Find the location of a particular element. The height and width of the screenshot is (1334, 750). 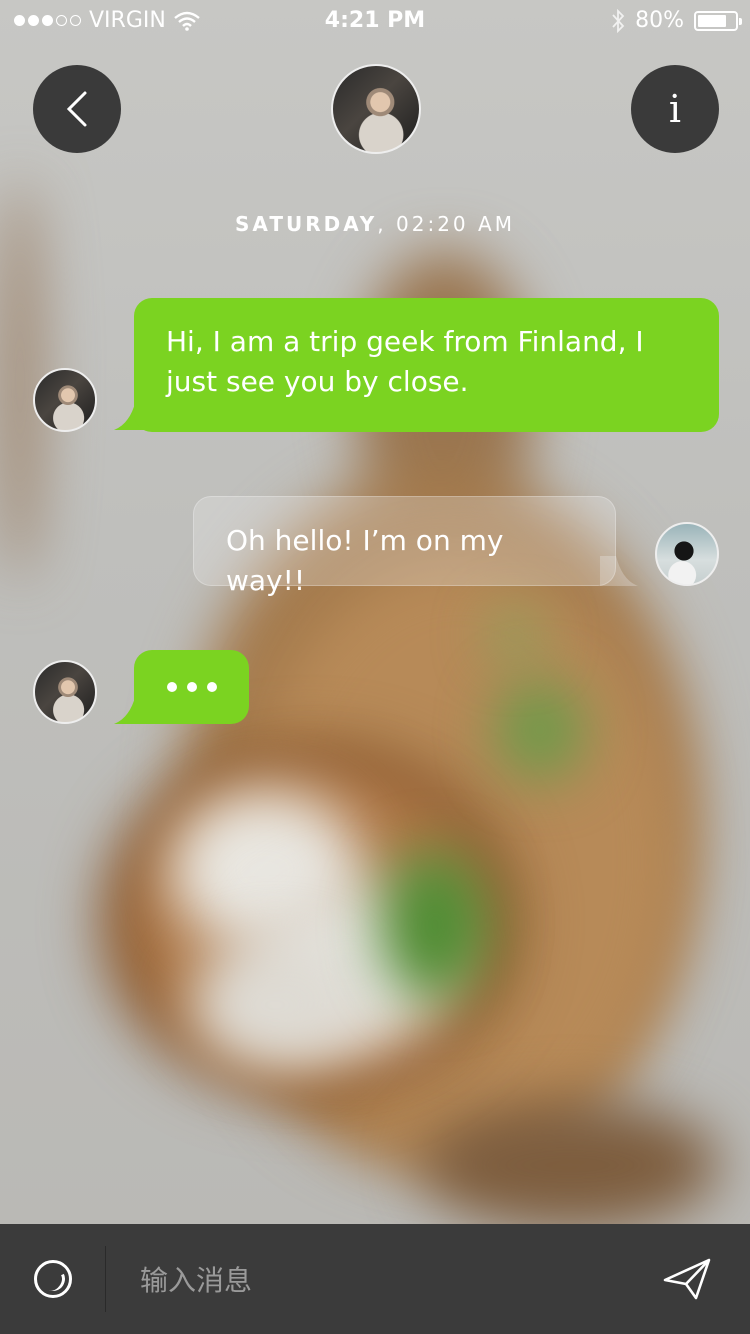

battery-icon is located at coordinates (718, 20).